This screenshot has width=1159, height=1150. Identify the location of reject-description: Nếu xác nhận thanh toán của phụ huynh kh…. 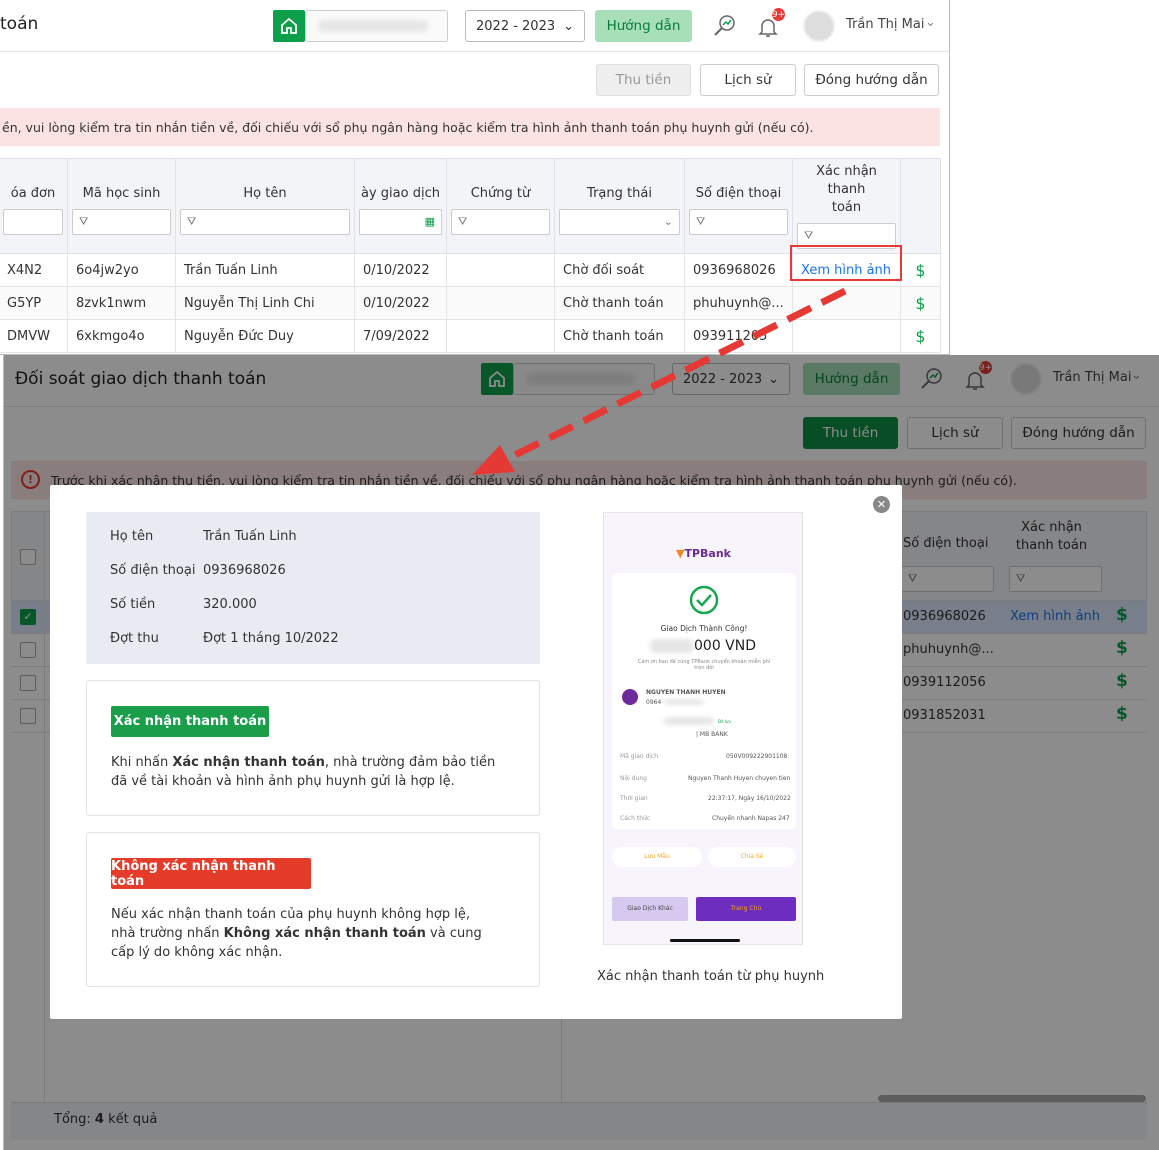
(296, 933).